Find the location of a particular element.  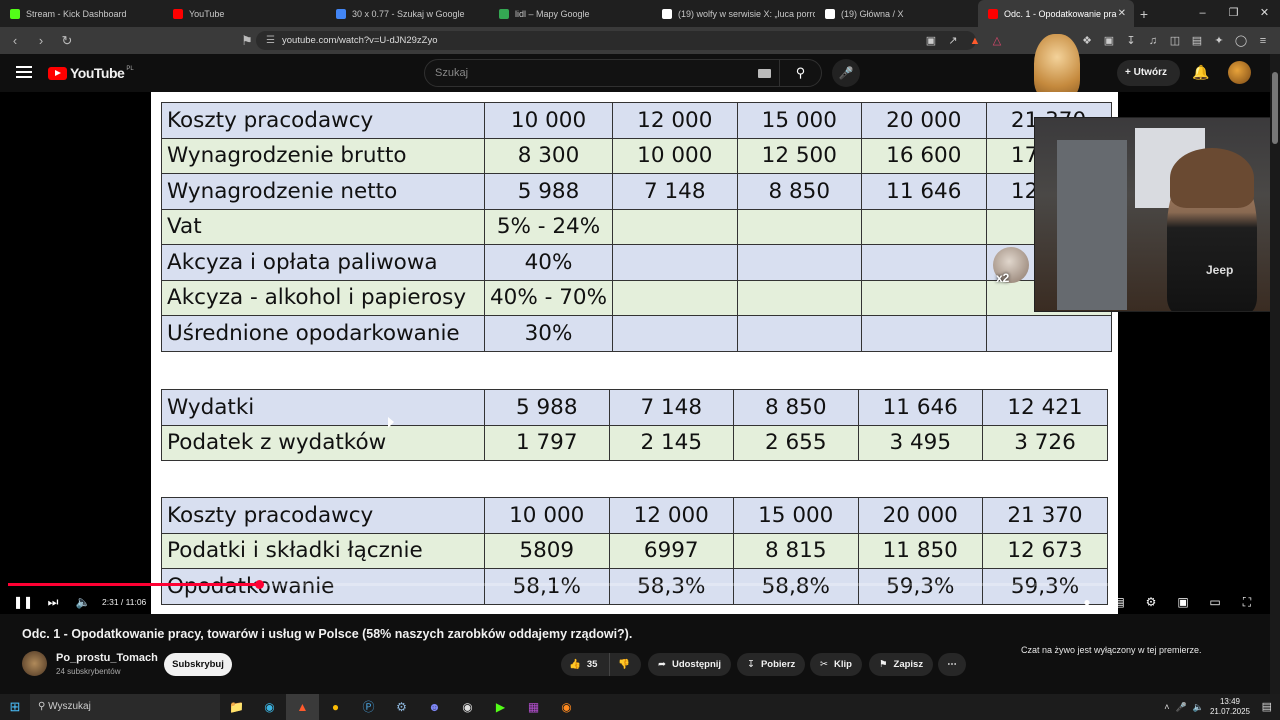

kick-icon: ▶ is located at coordinates (500, 707).